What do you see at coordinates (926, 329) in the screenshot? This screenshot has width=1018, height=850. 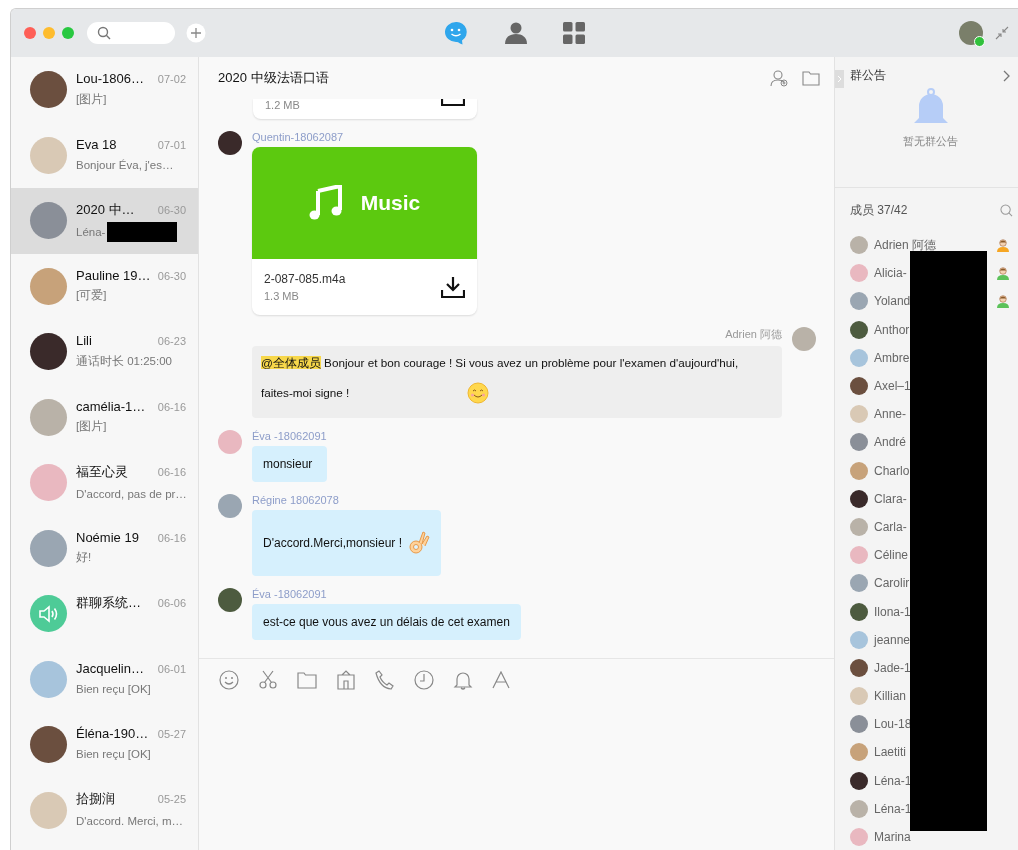 I see `member-item: Anthor` at bounding box center [926, 329].